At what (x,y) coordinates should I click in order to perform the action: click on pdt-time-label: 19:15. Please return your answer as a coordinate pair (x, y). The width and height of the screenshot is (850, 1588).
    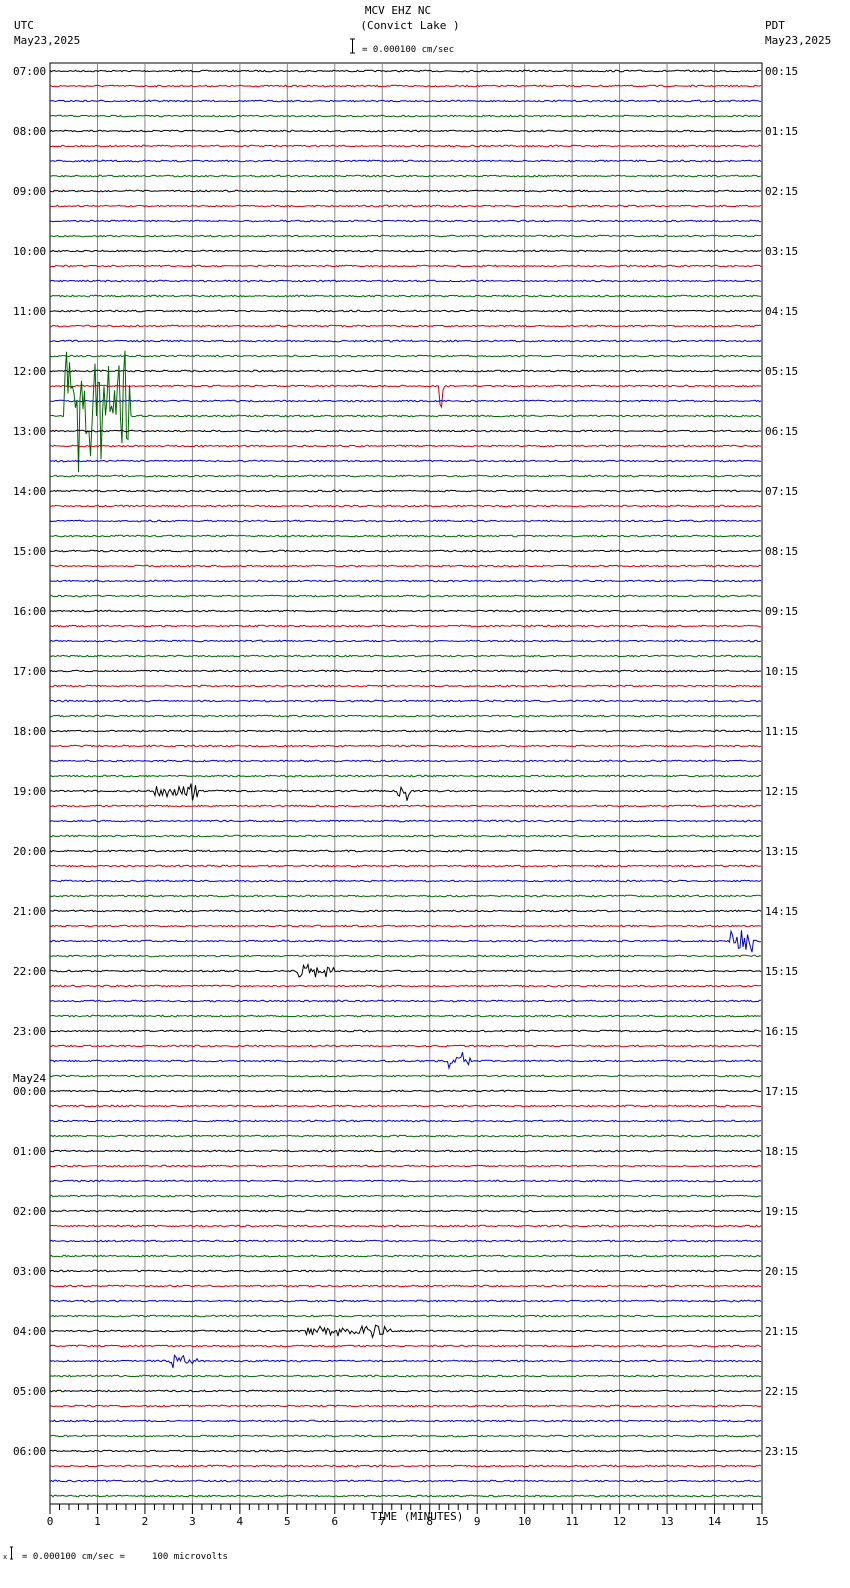
    Looking at the image, I should click on (781, 1211).